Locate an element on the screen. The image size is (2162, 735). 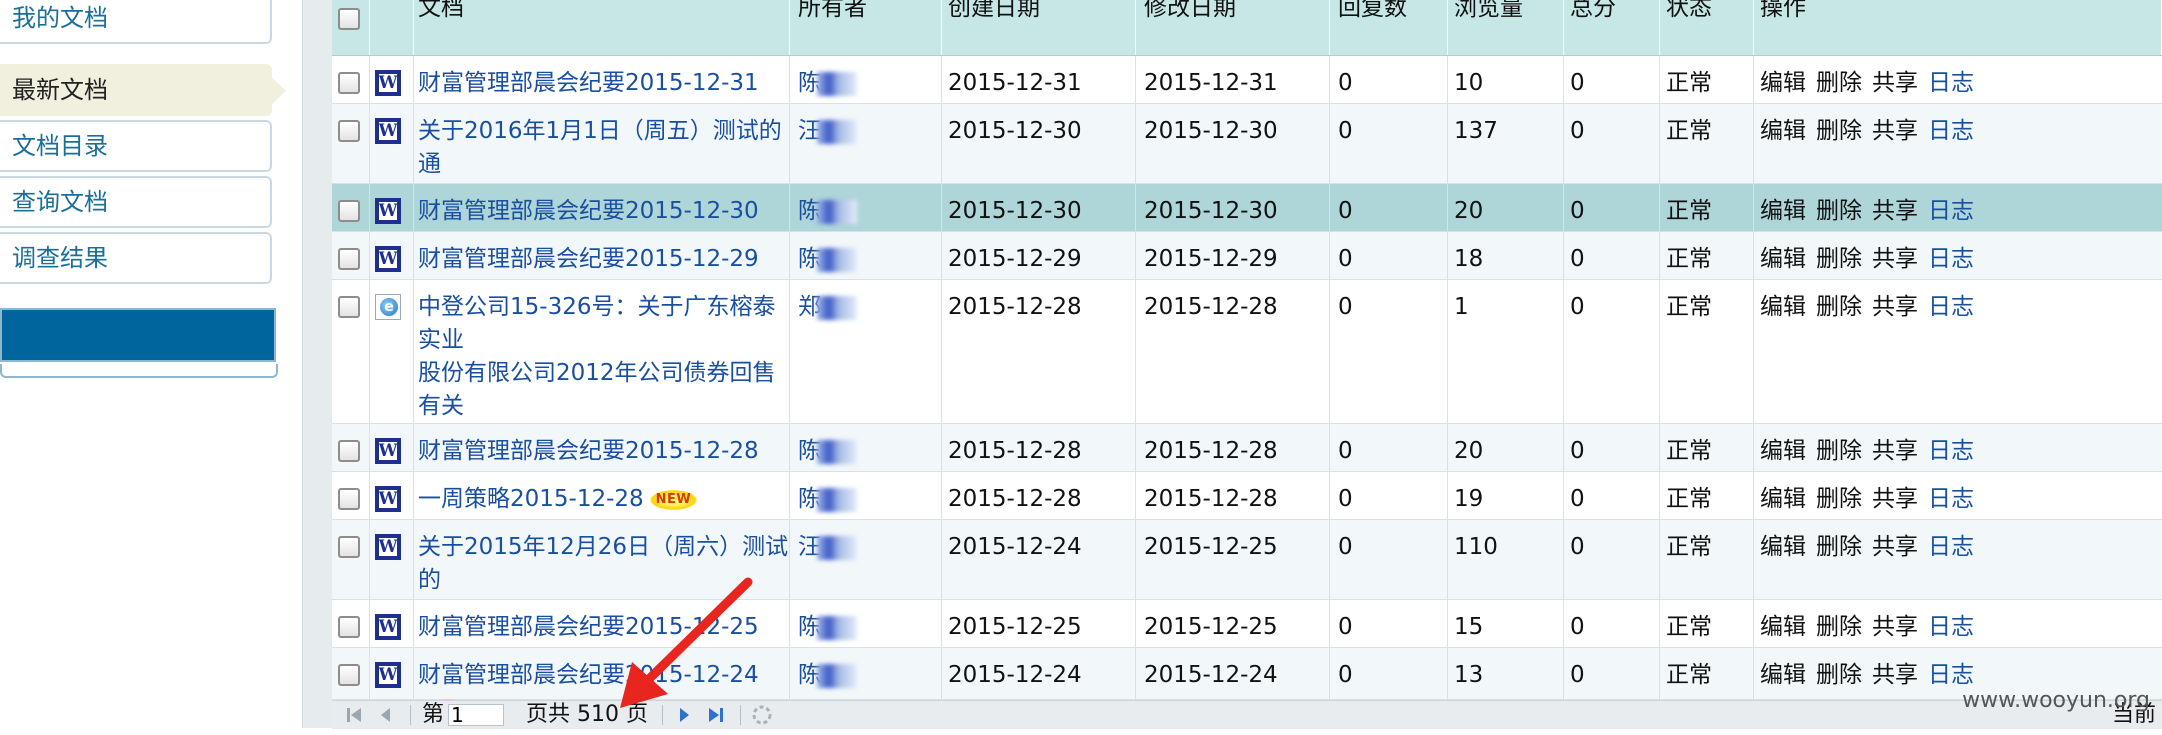
document-title-link: 中登公司15-326号：关于广东榕泰实业 is located at coordinates (596, 323).